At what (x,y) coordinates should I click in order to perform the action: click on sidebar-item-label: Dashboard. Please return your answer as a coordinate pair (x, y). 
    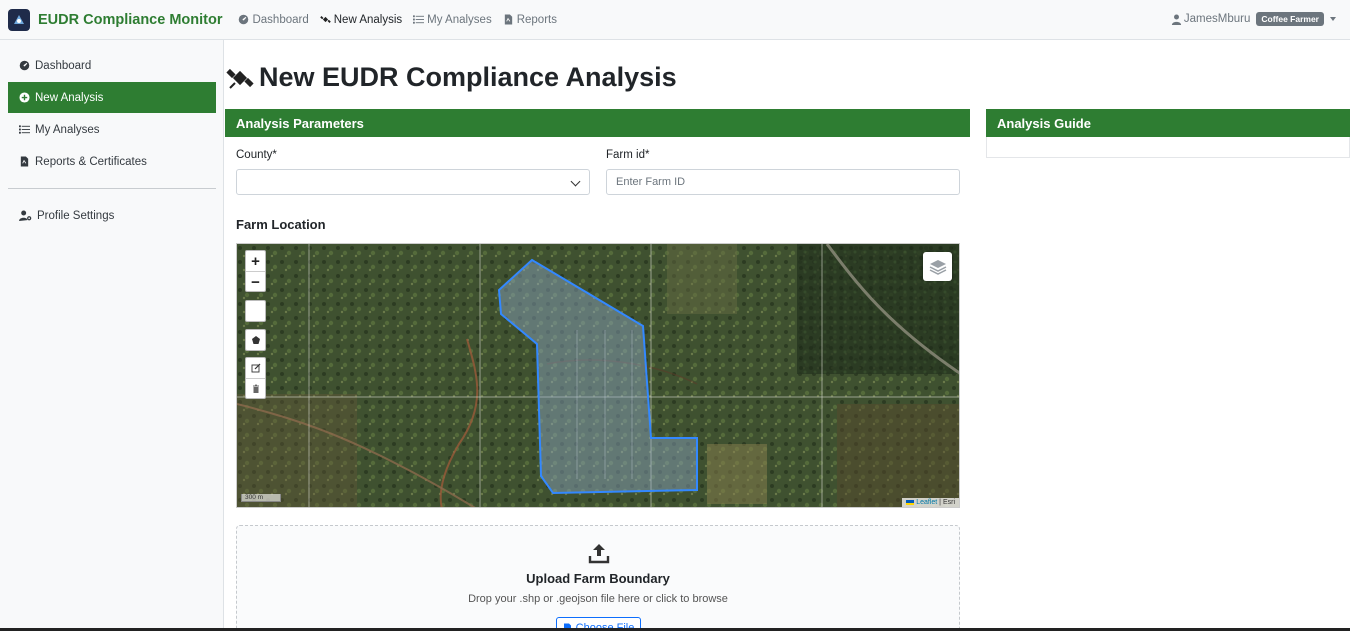
    Looking at the image, I should click on (63, 65).